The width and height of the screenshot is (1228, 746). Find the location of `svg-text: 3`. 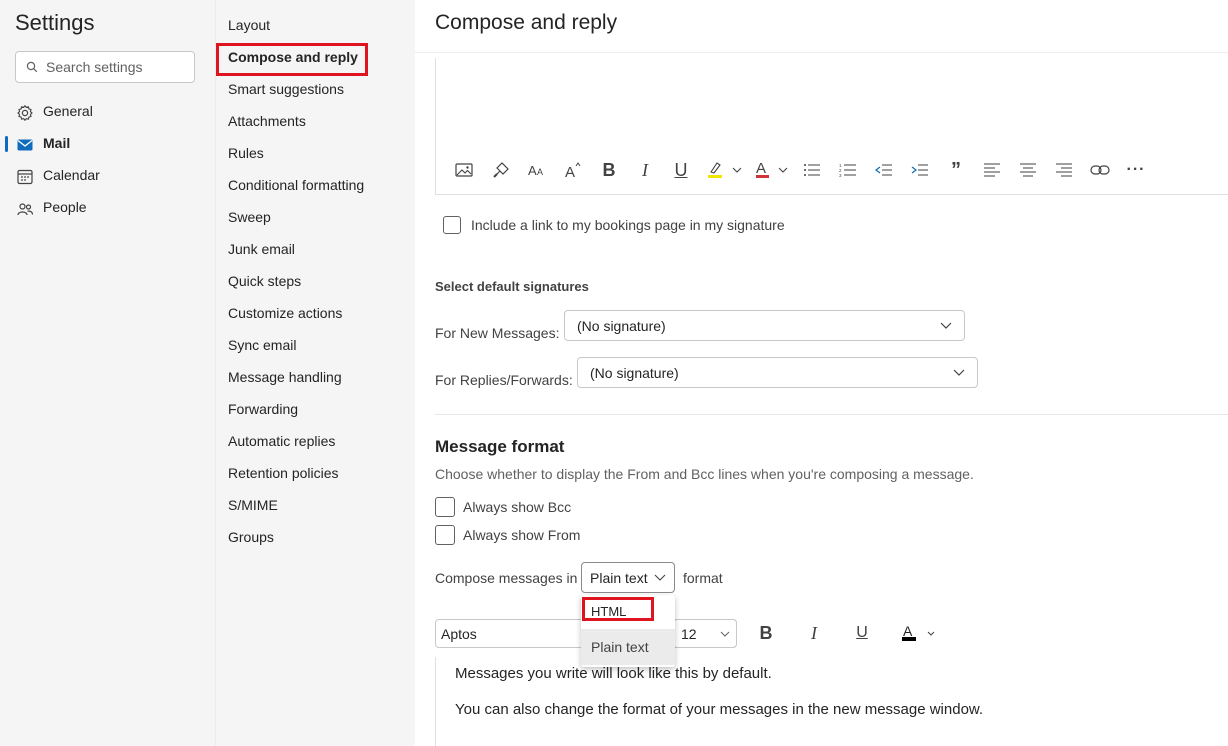

svg-text: 3 is located at coordinates (840, 175).